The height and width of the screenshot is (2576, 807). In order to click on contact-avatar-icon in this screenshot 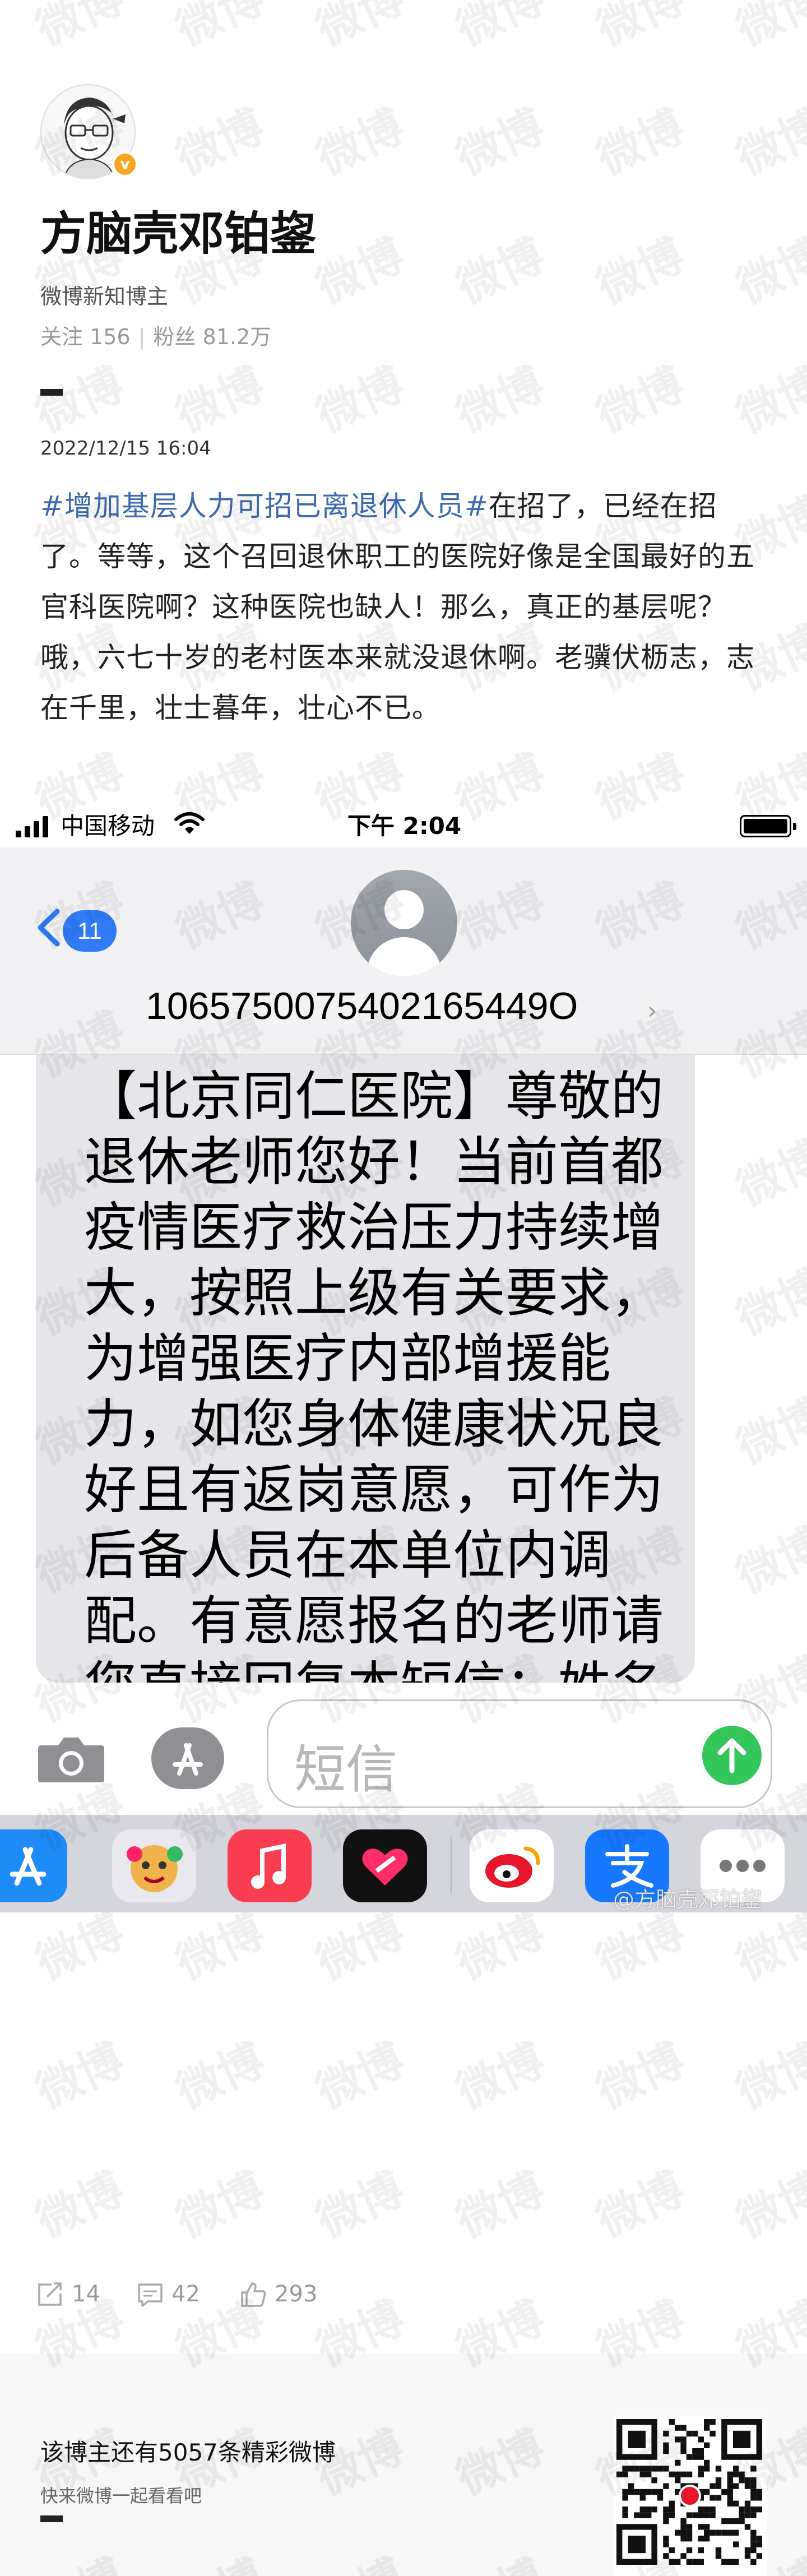, I will do `click(404, 923)`.